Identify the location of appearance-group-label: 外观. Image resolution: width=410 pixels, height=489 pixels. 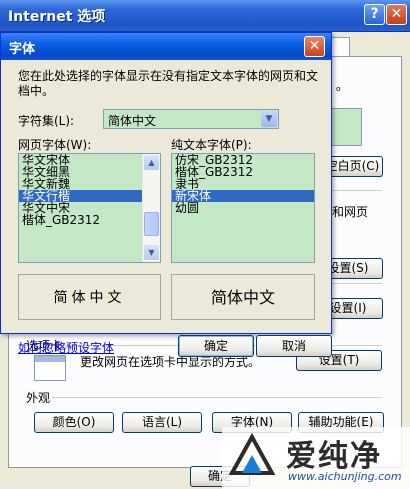
(38, 397).